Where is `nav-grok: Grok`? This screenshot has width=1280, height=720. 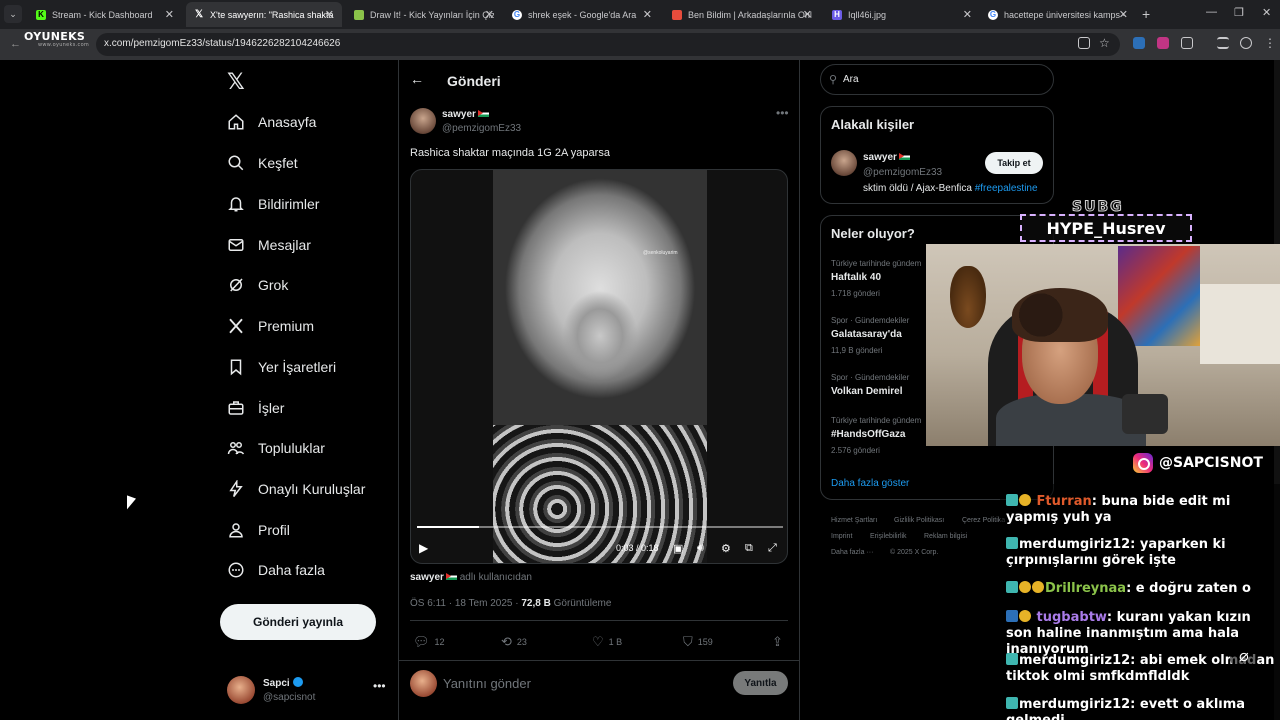 nav-grok: Grok is located at coordinates (257, 285).